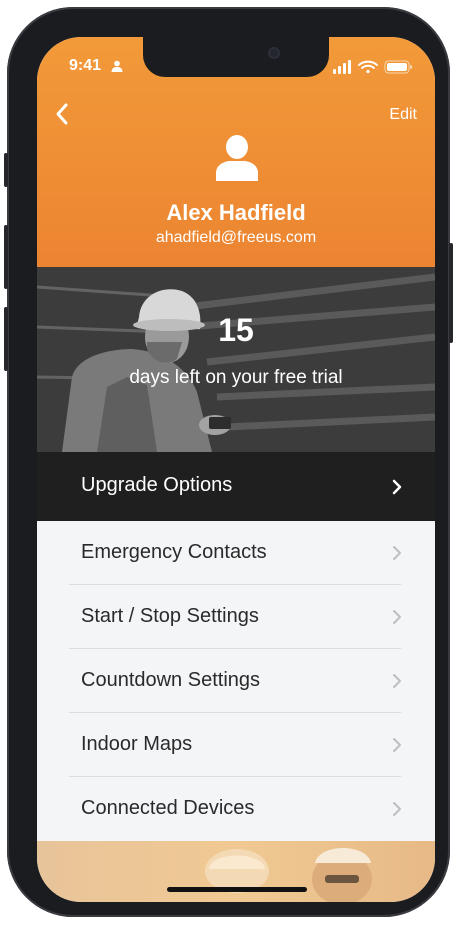  What do you see at coordinates (62, 114) in the screenshot?
I see `back-chevron-icon` at bounding box center [62, 114].